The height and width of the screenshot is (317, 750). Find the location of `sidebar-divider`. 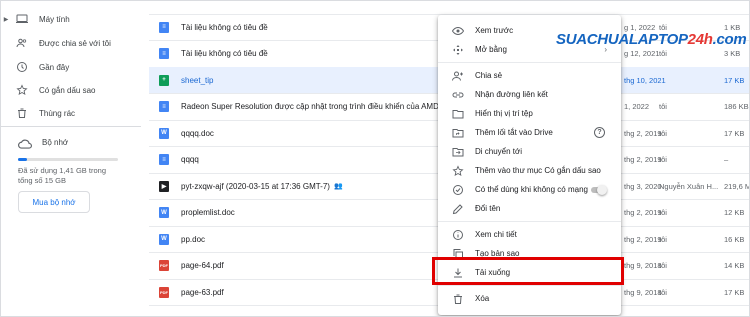

sidebar-divider is located at coordinates (71, 126).